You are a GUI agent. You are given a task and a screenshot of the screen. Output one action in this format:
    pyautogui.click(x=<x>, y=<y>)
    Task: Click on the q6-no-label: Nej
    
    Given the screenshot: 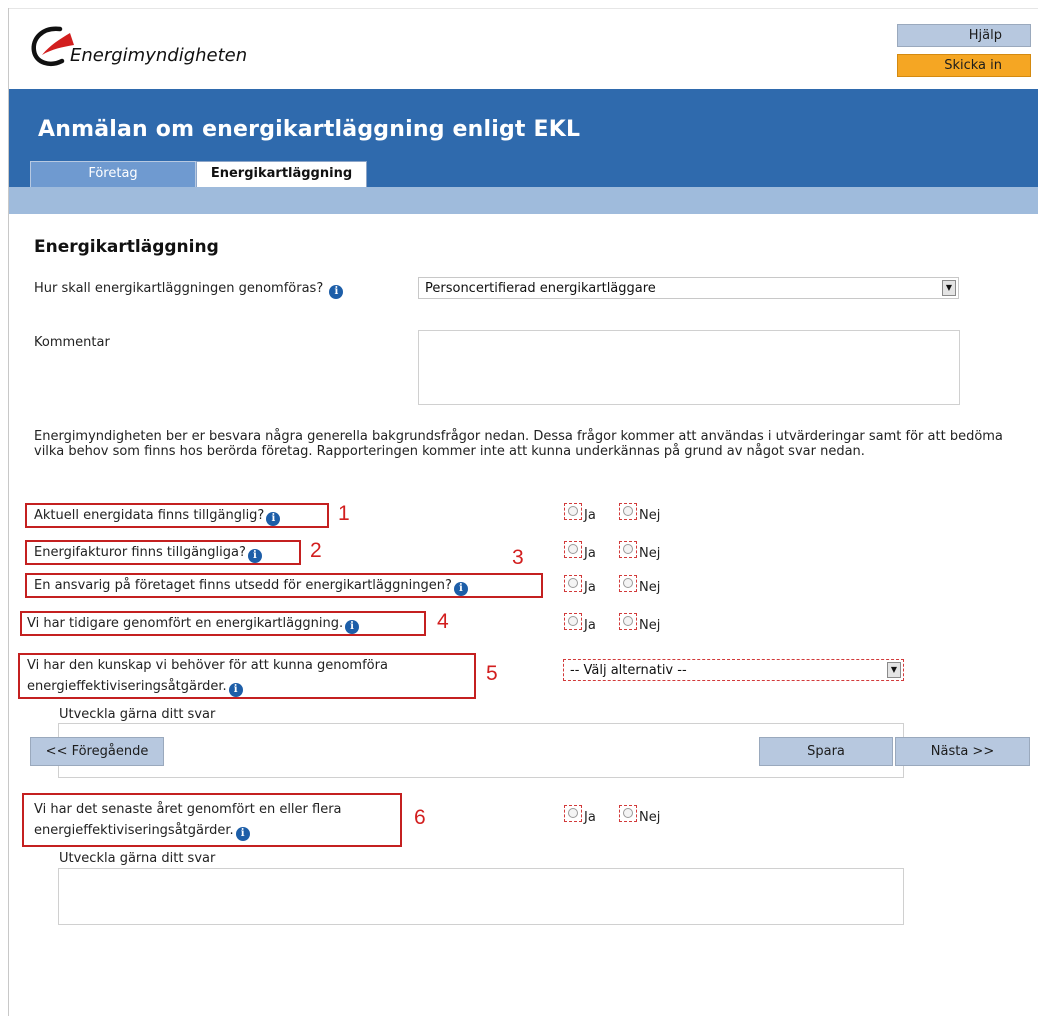 What is the action you would take?
    pyautogui.click(x=650, y=817)
    